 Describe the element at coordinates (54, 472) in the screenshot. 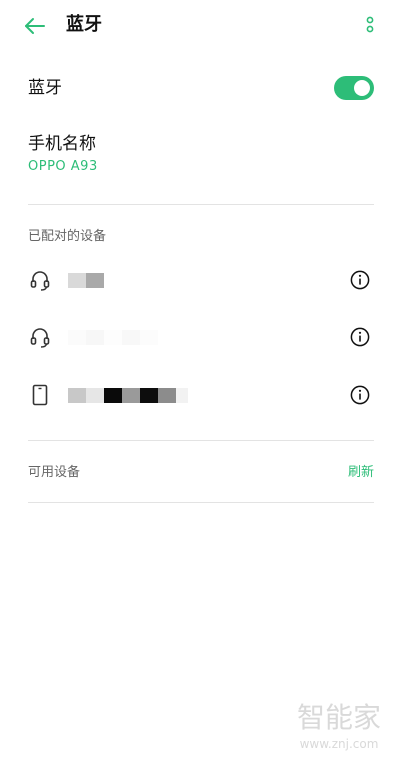

I see `available-devices-header: 可用设备` at that location.